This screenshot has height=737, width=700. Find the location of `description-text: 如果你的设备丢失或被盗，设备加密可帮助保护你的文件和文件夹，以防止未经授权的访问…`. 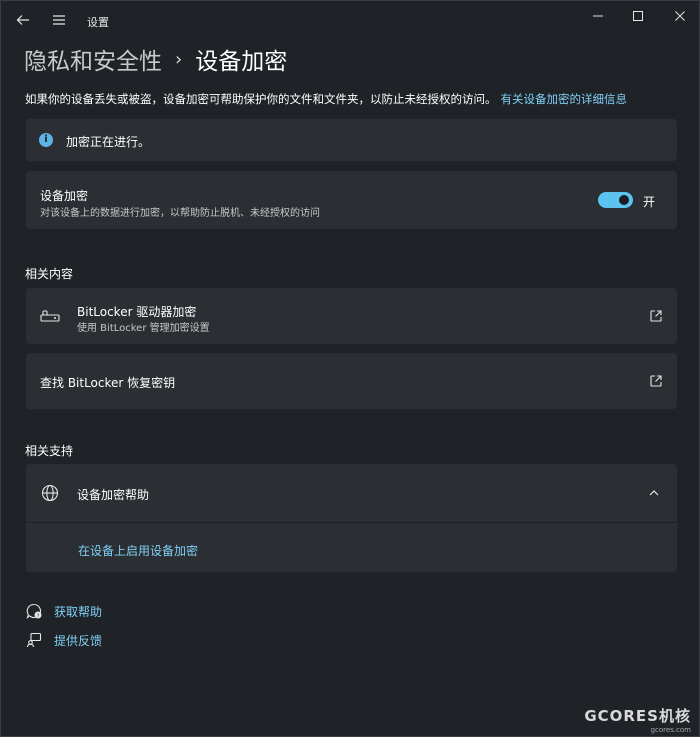

description-text: 如果你的设备丢失或被盗，设备加密可帮助保护你的文件和文件夹，以防止未经授权的访问… is located at coordinates (261, 99).